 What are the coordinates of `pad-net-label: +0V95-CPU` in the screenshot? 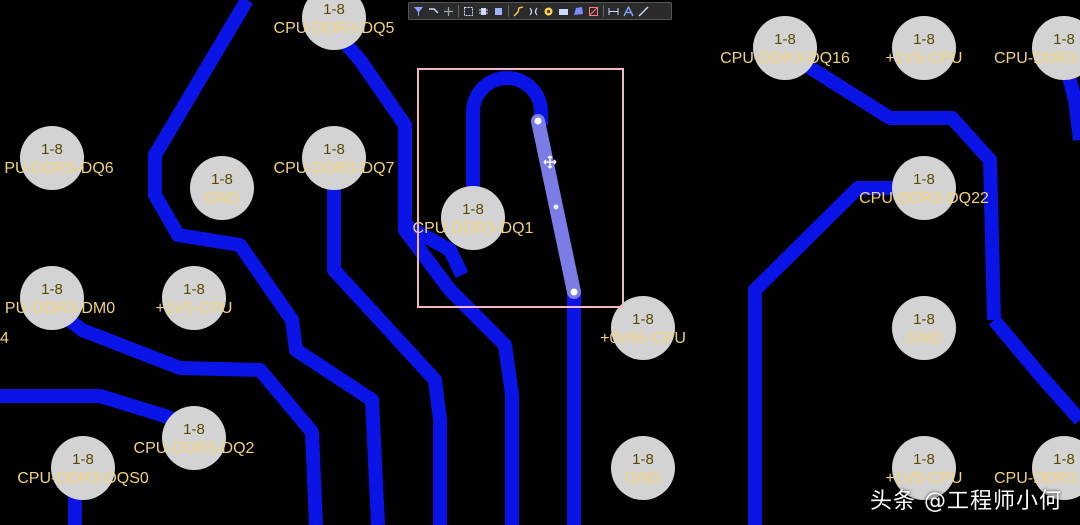 It's located at (643, 338).